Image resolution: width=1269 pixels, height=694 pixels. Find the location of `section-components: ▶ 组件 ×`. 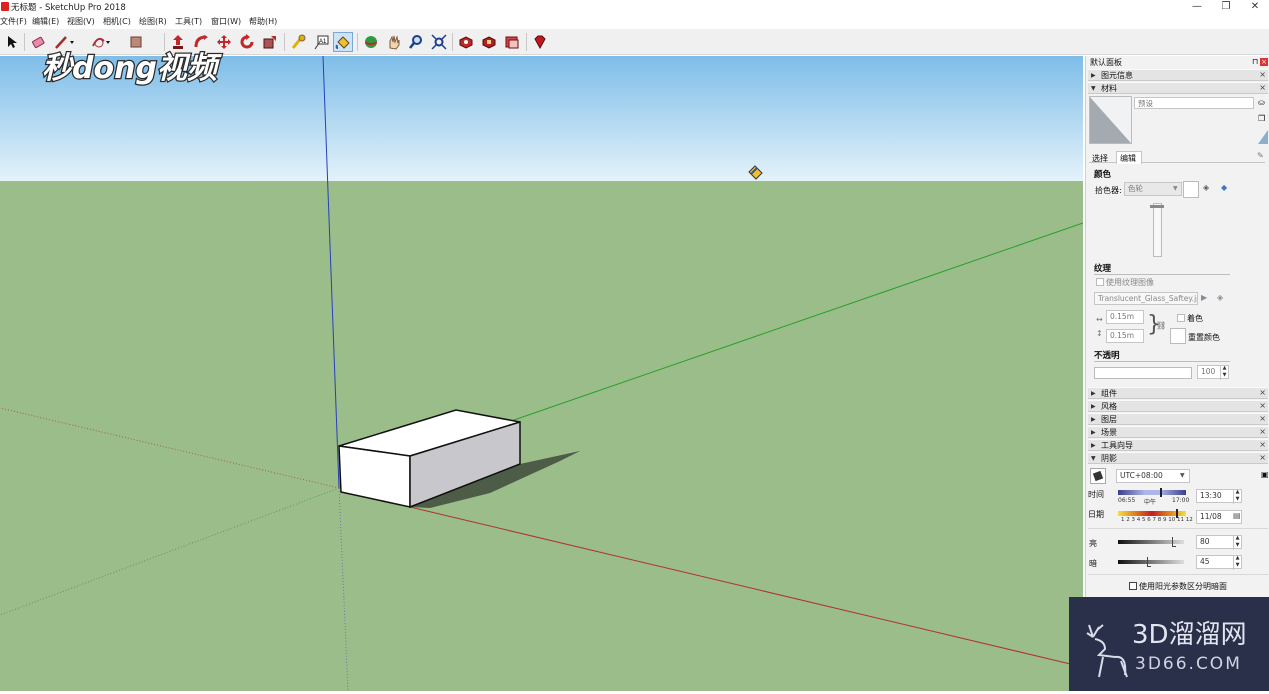

section-components: ▶ 组件 × is located at coordinates (1178, 393).